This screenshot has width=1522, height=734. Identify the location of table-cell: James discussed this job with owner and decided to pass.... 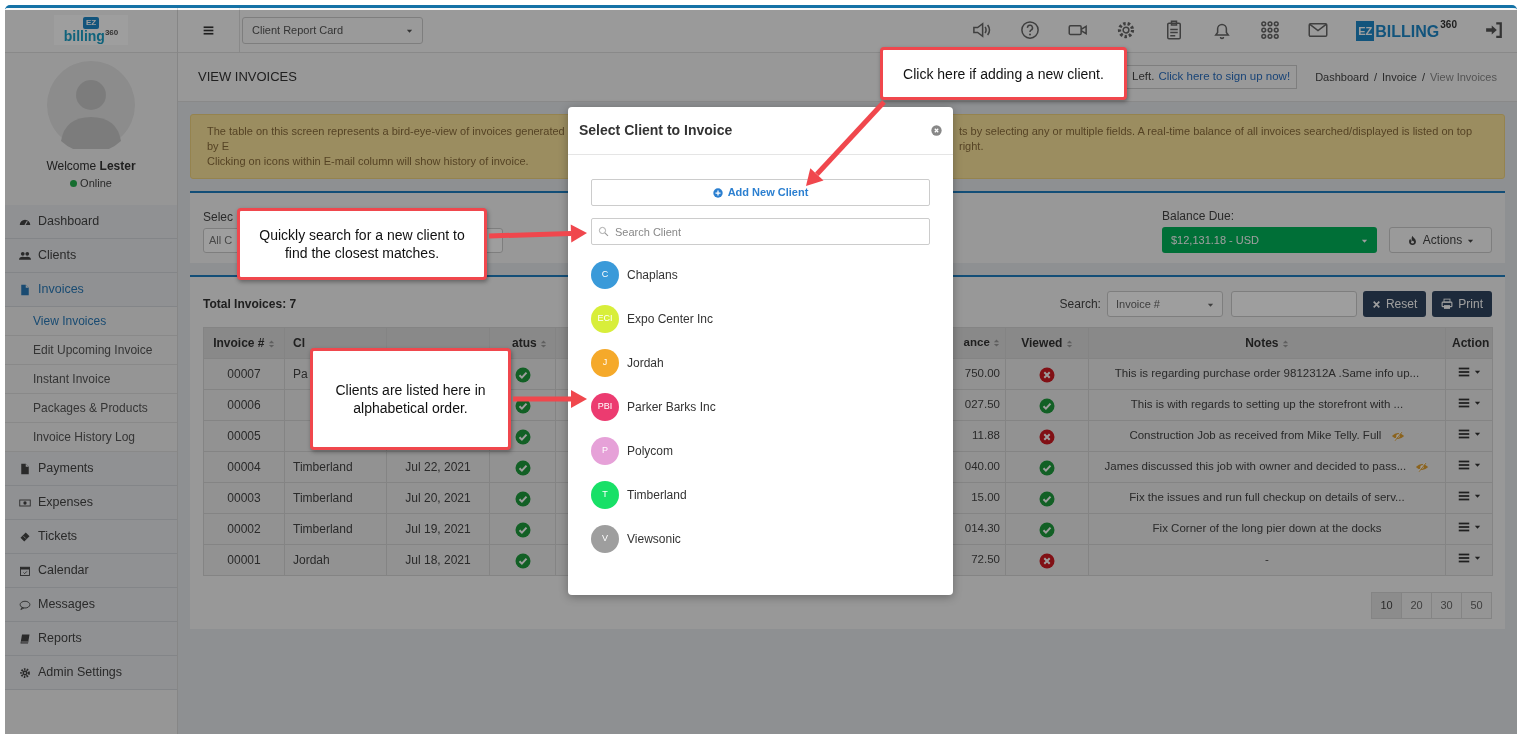
(1255, 466).